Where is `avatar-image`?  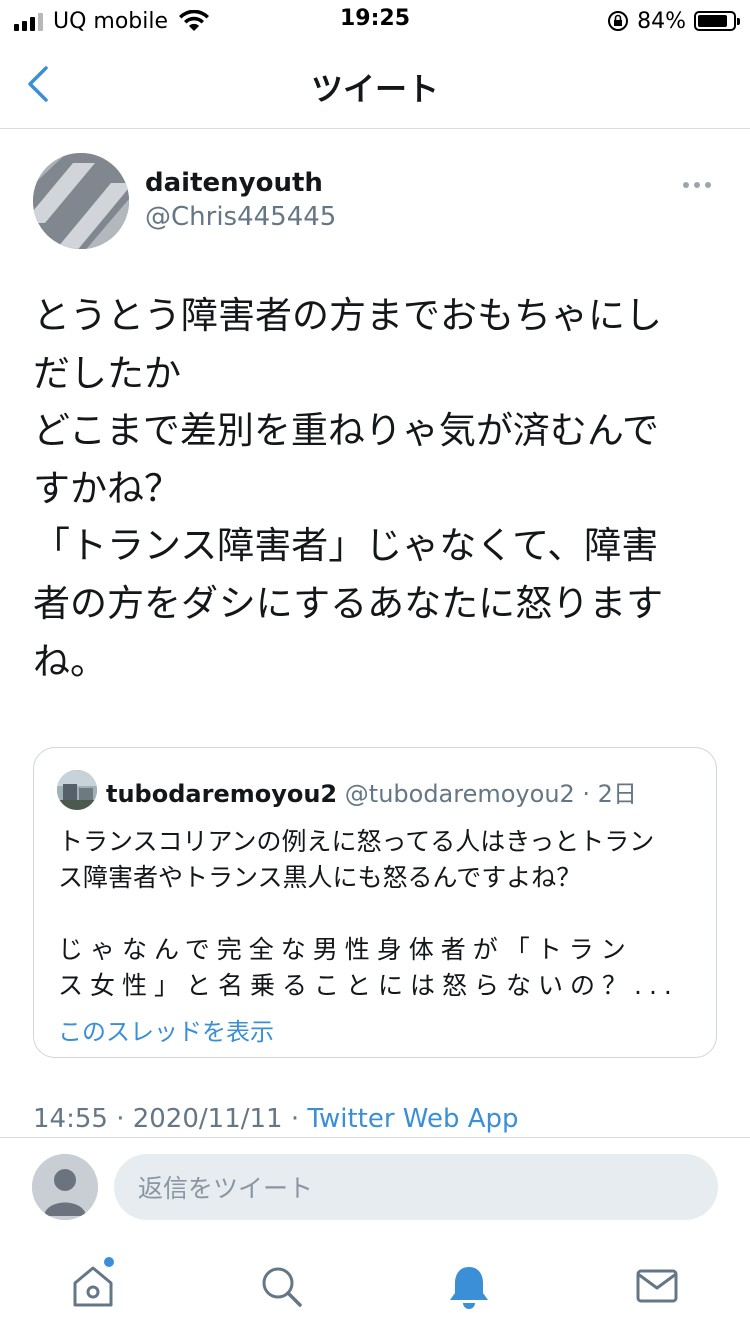 avatar-image is located at coordinates (81, 201).